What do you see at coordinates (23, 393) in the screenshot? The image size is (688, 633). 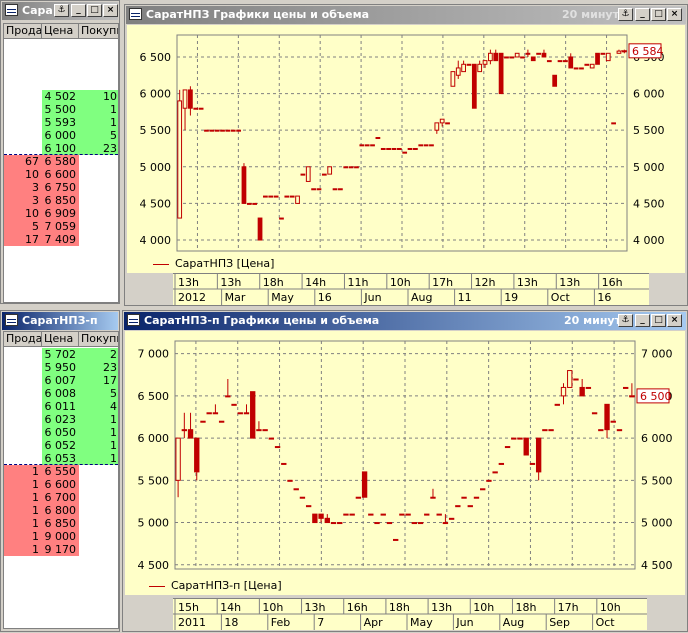 I see `sell-volume-cell` at bounding box center [23, 393].